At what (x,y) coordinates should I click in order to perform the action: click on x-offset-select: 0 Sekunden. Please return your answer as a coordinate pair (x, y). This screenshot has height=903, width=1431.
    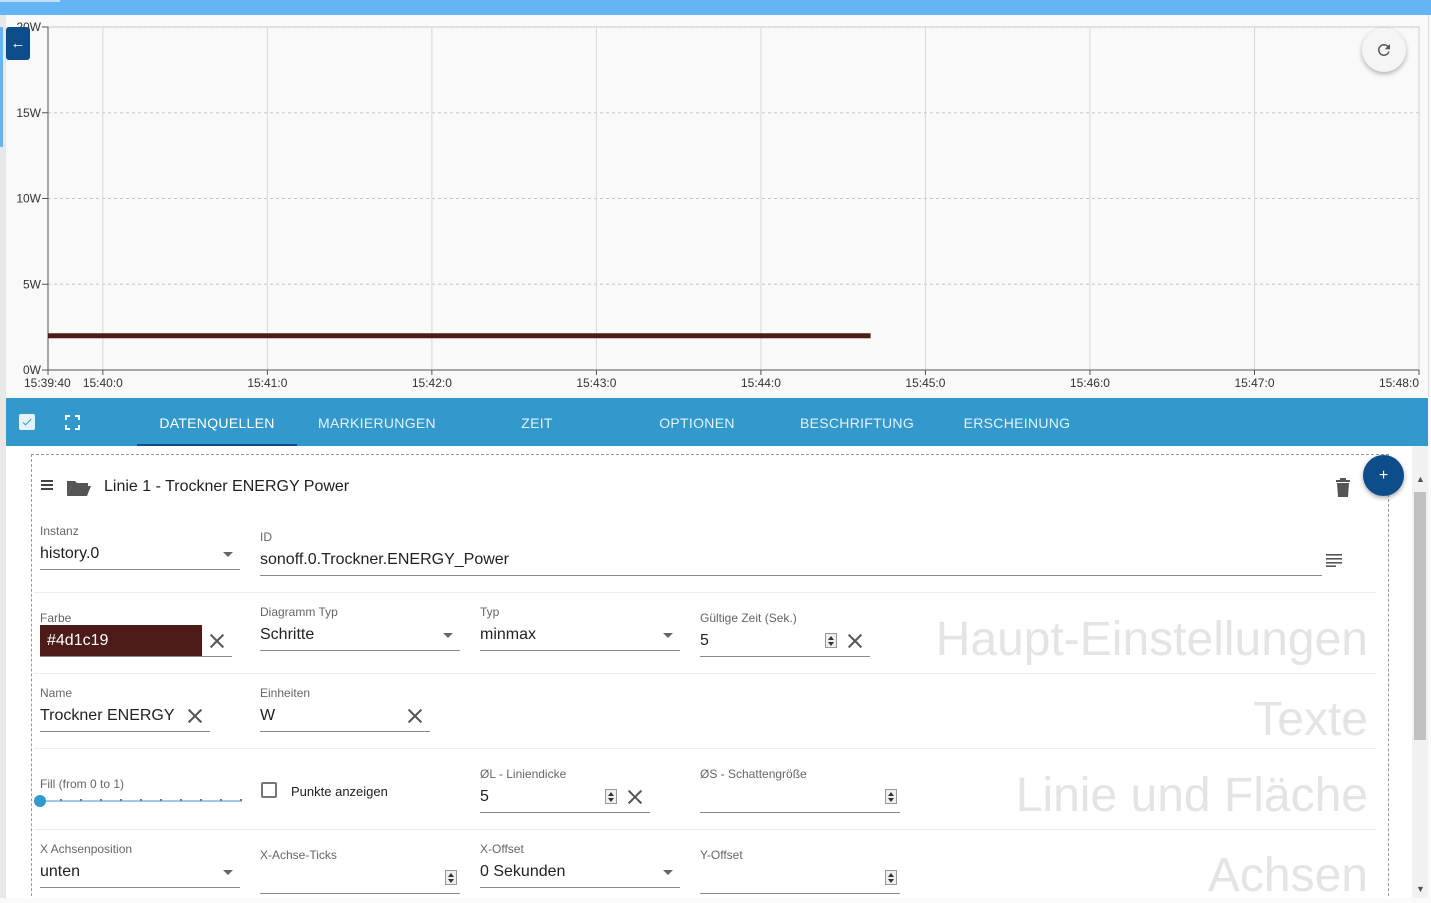
    Looking at the image, I should click on (522, 872).